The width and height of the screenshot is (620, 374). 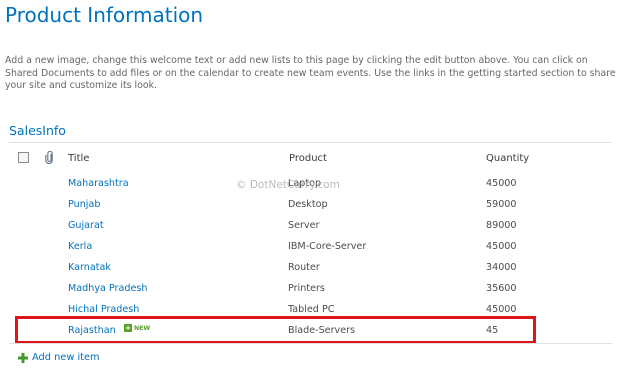 What do you see at coordinates (507, 158) in the screenshot?
I see `column-header-quantity: Quantity` at bounding box center [507, 158].